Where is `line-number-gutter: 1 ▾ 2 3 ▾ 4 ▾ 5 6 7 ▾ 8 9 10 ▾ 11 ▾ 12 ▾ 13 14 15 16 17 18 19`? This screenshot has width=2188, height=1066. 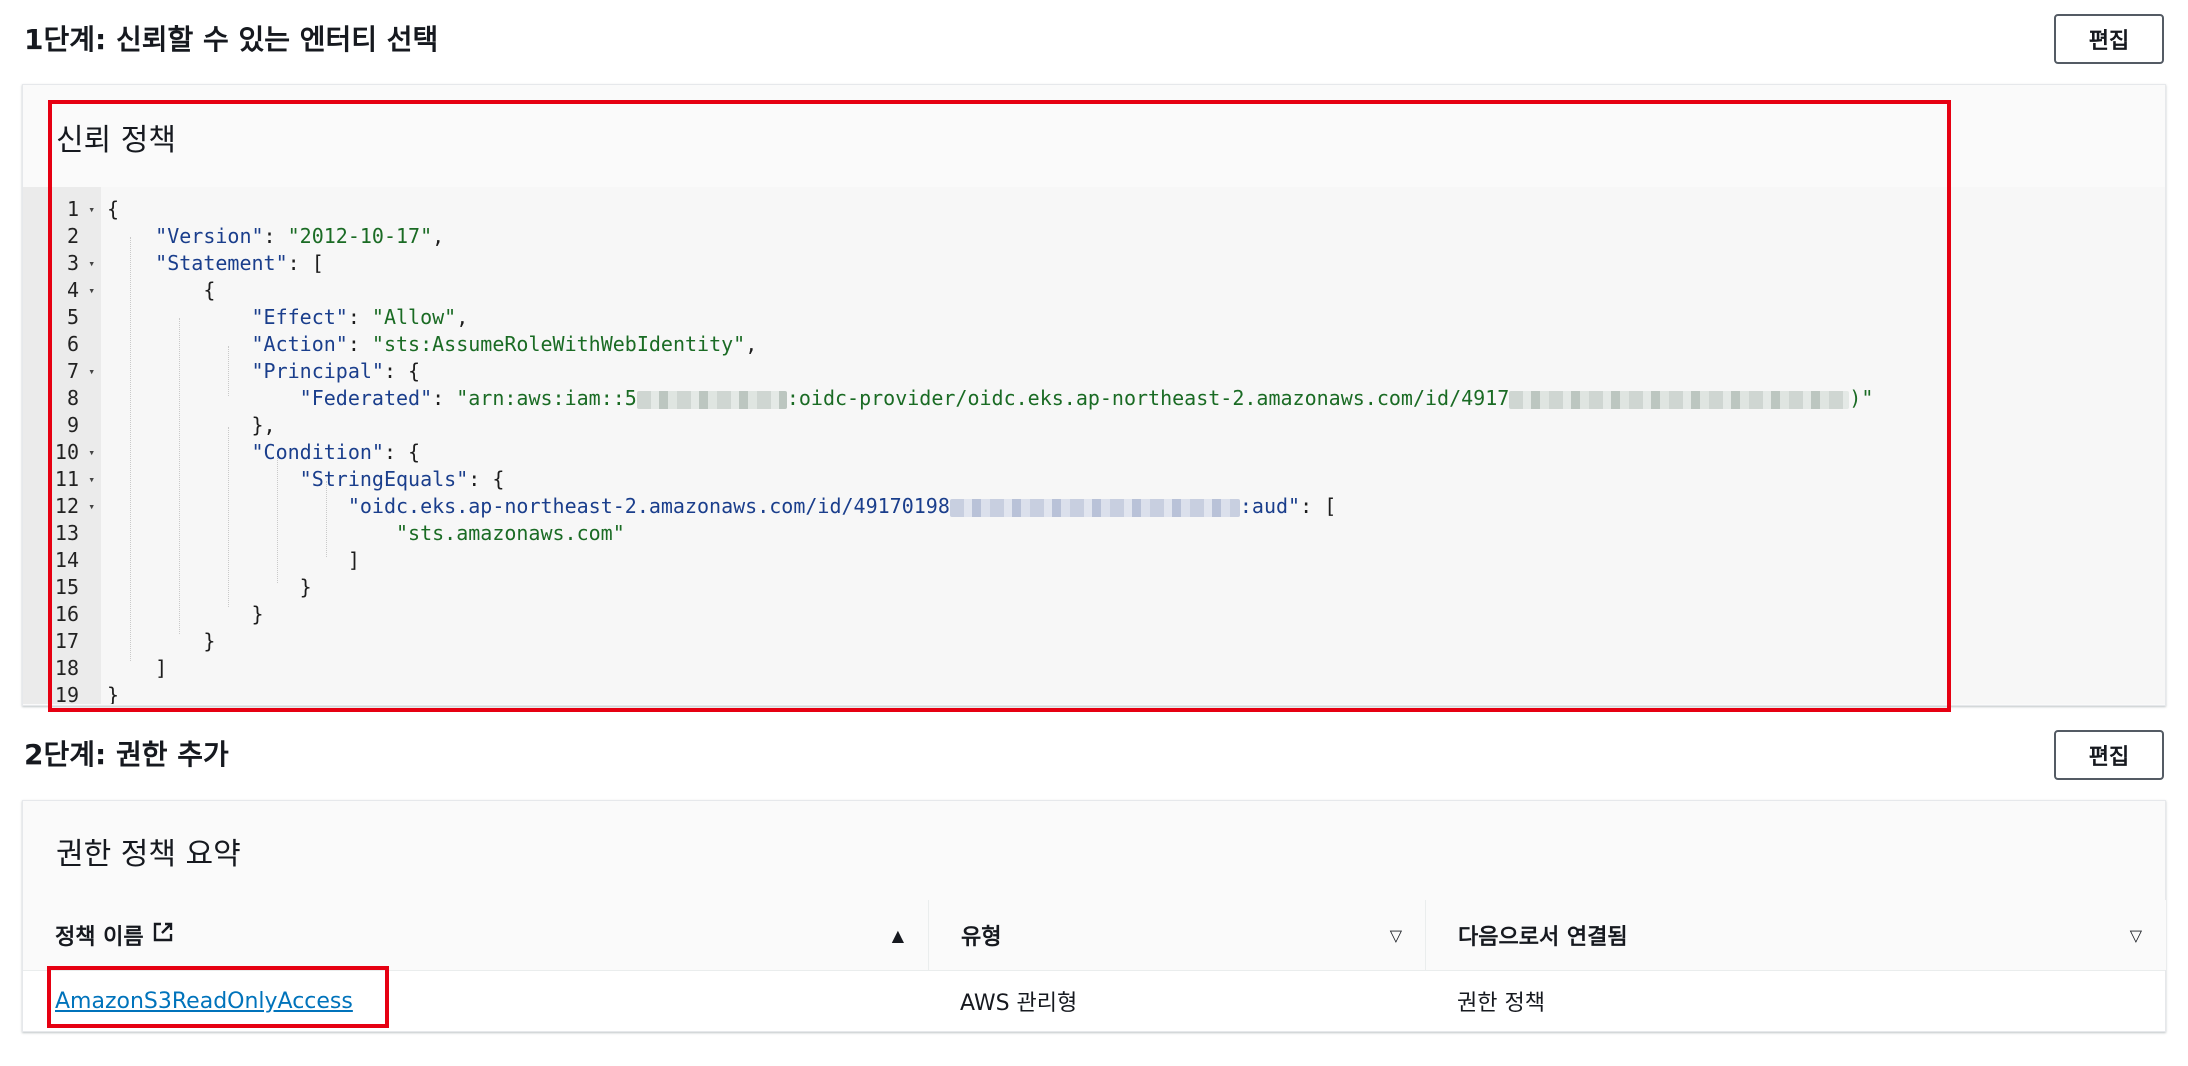 line-number-gutter: 1 ▾ 2 3 ▾ 4 ▾ 5 6 7 ▾ 8 9 10 ▾ 11 ▾ 12 ▾ 13 14 15 16 17 18 19 is located at coordinates (62, 445).